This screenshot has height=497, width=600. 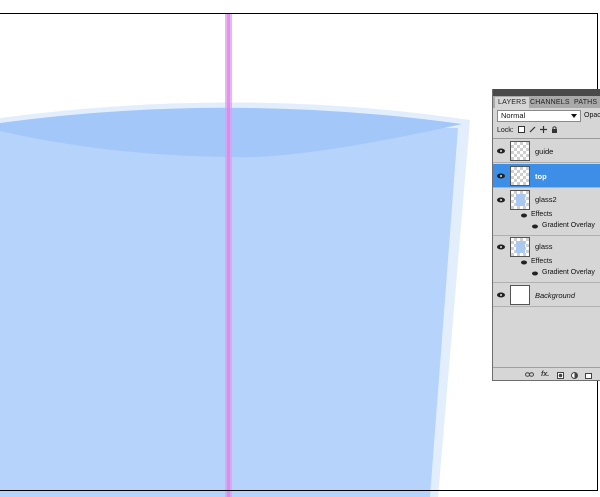 What do you see at coordinates (541, 176) in the screenshot?
I see `layer-name: top` at bounding box center [541, 176].